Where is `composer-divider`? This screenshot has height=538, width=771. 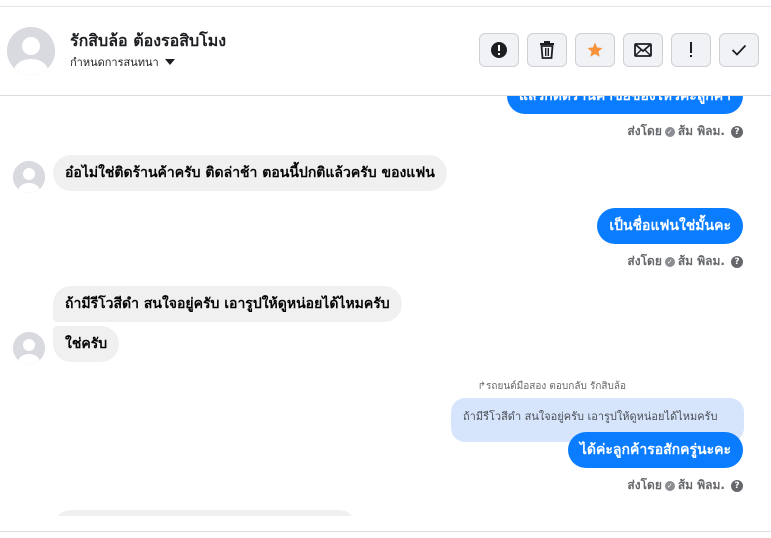
composer-divider is located at coordinates (385, 531).